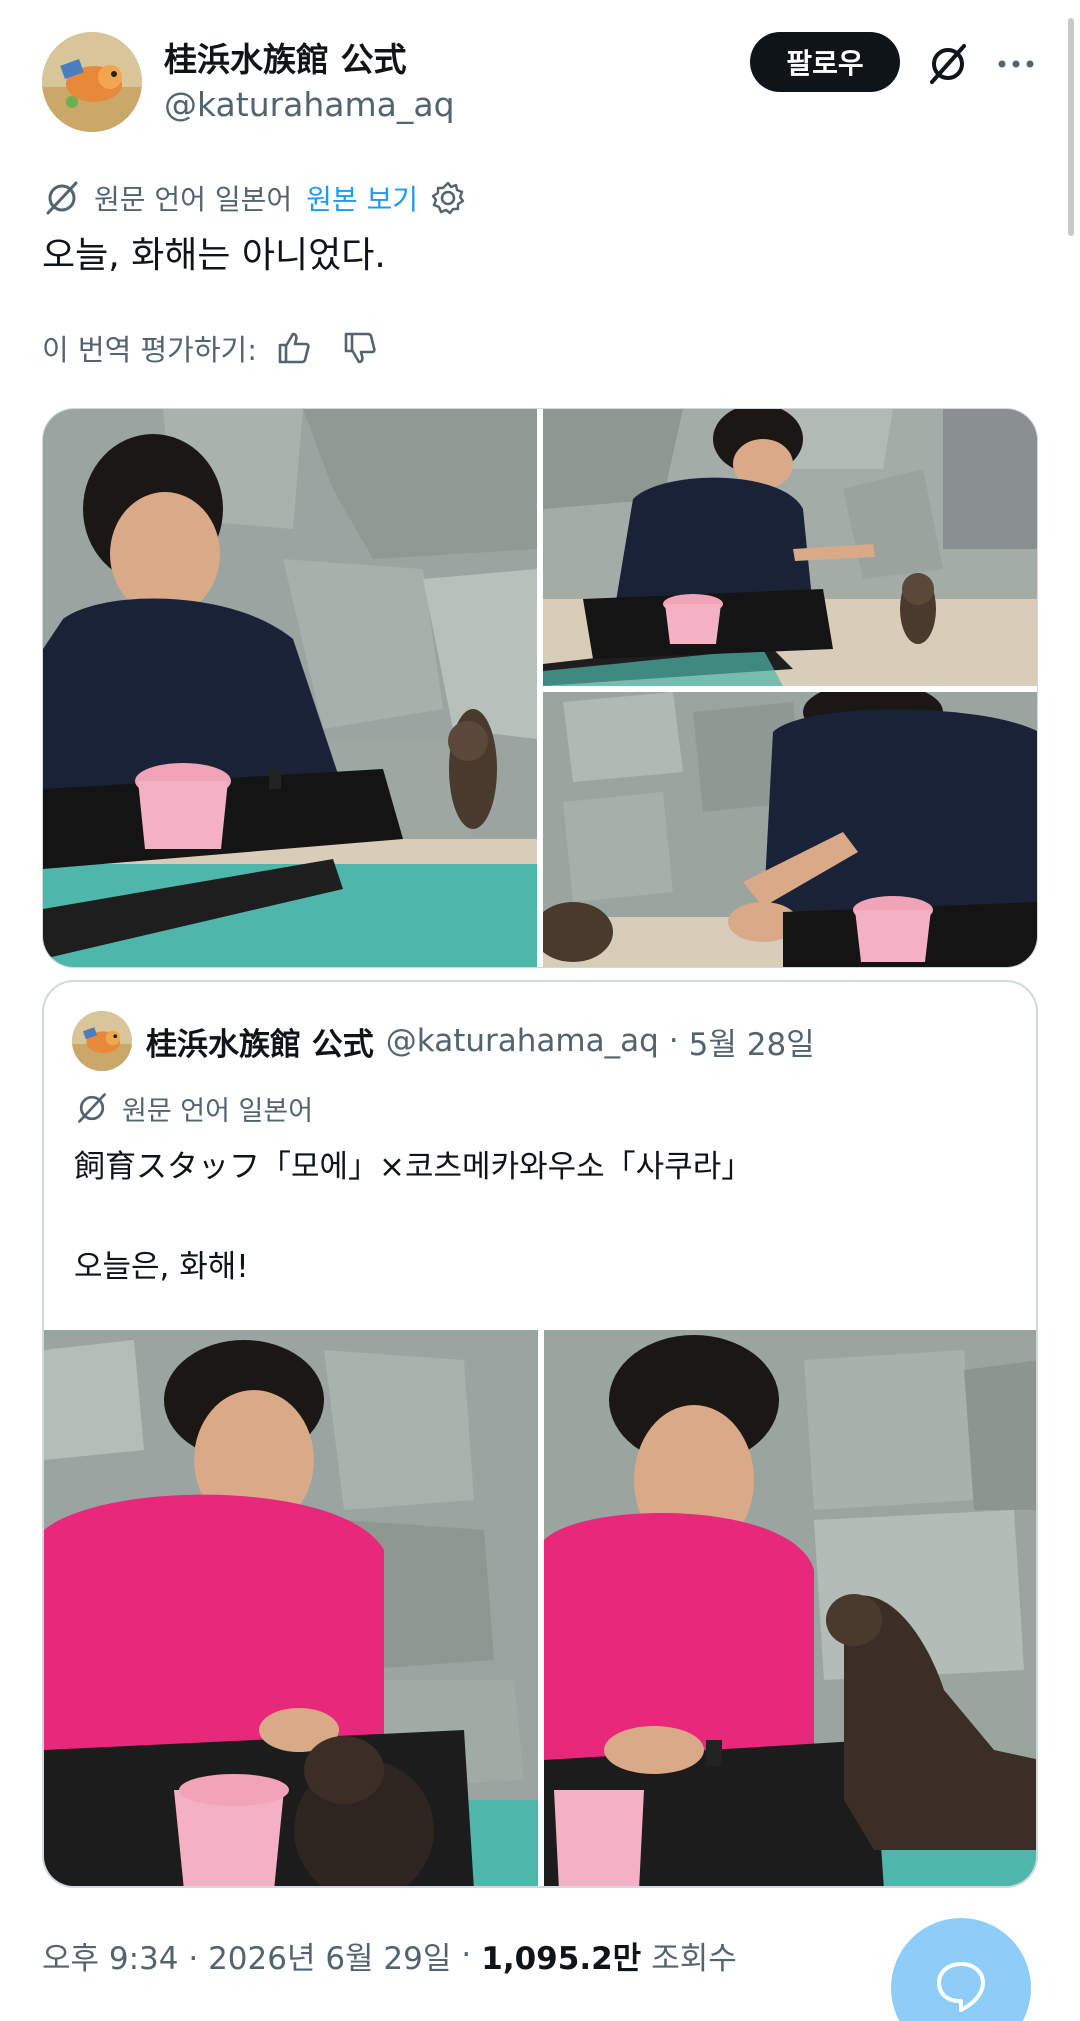  I want to click on quoted-text-line-1: 飼育スタッフ「모에」×코츠메카와우소「사쿠라」, so click(413, 1167).